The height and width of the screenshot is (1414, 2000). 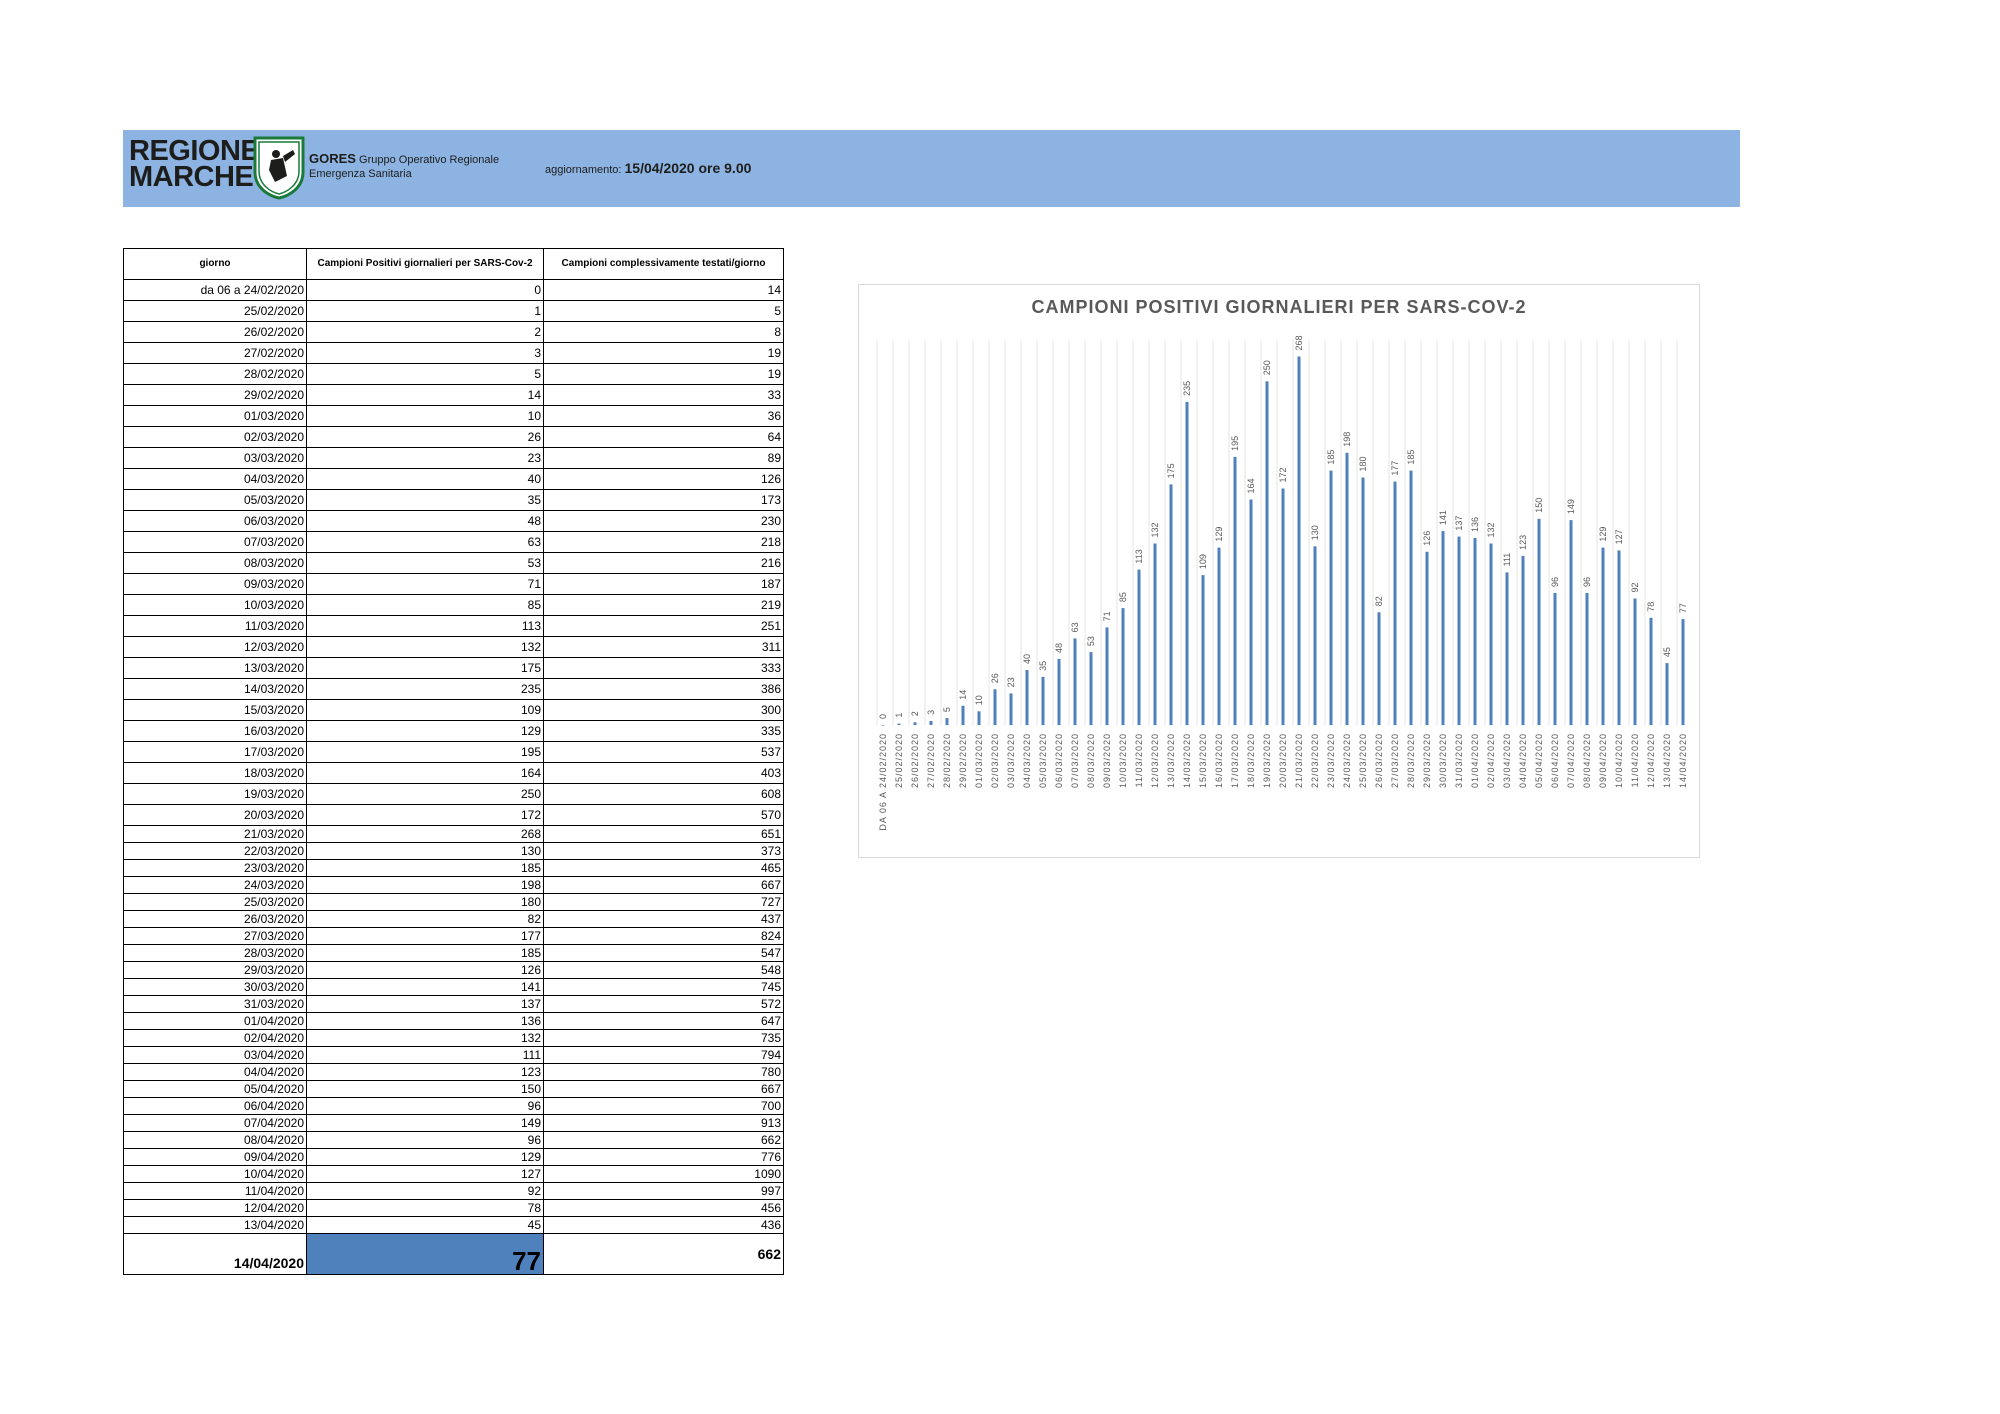 What do you see at coordinates (215, 794) in the screenshot?
I see `cell-giorno: 19/03/2020` at bounding box center [215, 794].